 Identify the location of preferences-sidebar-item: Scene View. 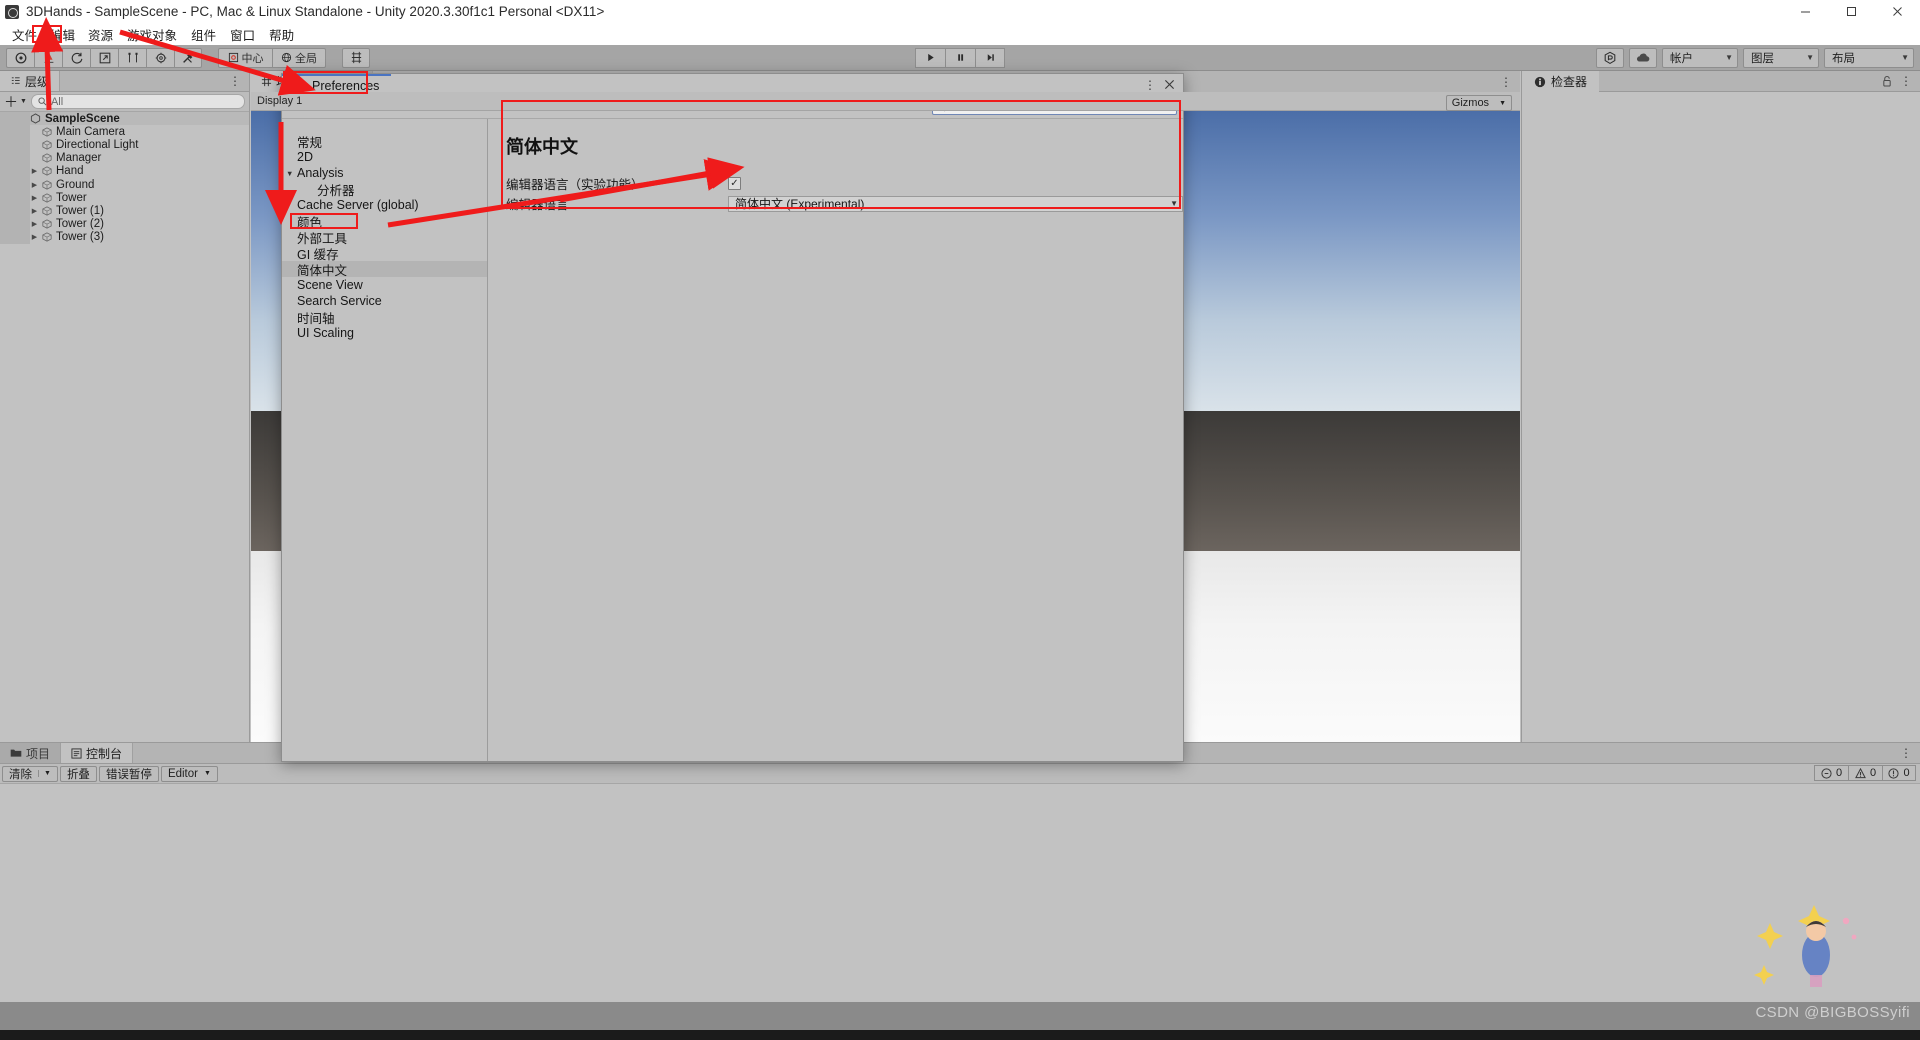
(384, 285).